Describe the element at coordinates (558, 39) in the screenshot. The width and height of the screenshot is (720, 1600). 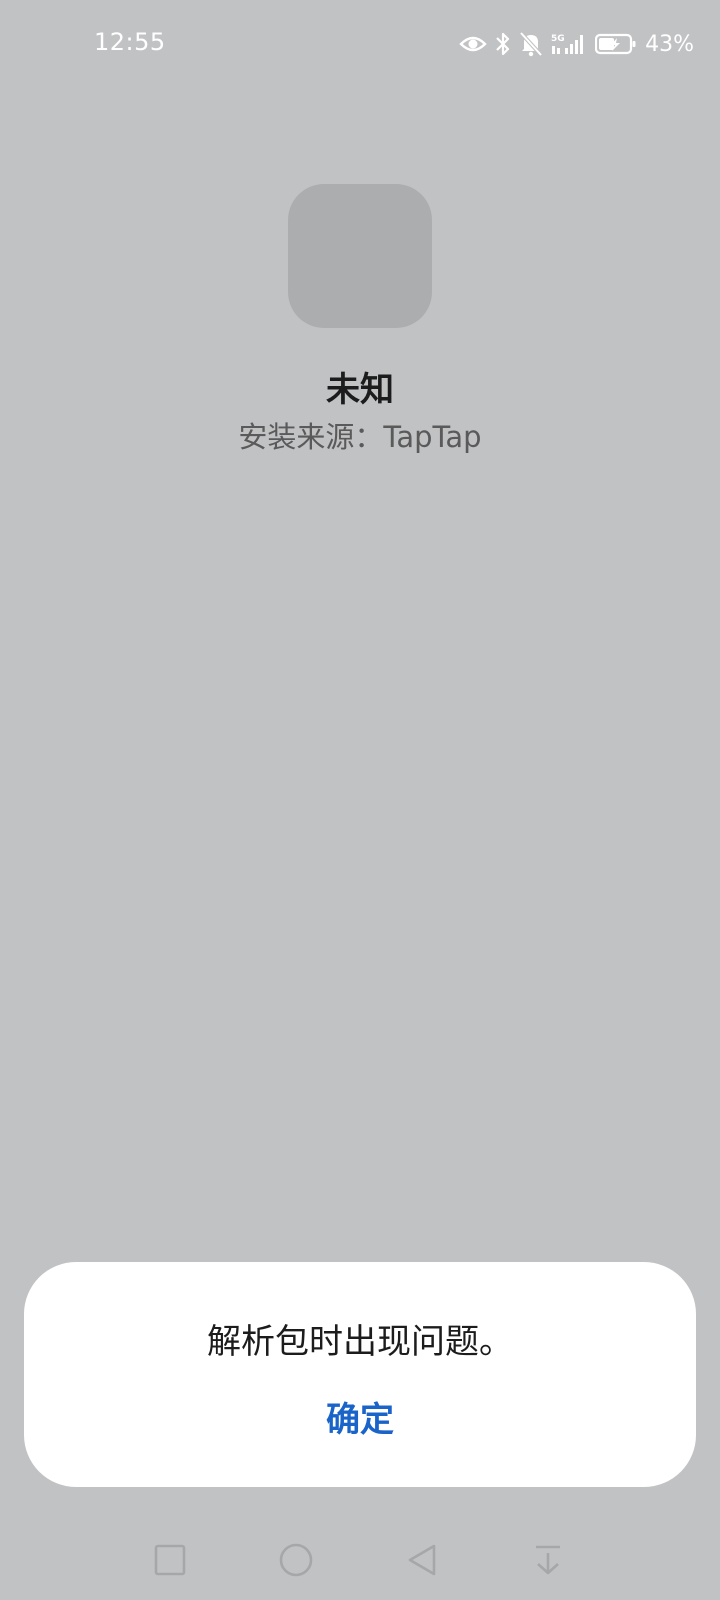
I see `svg-text: 5G` at that location.